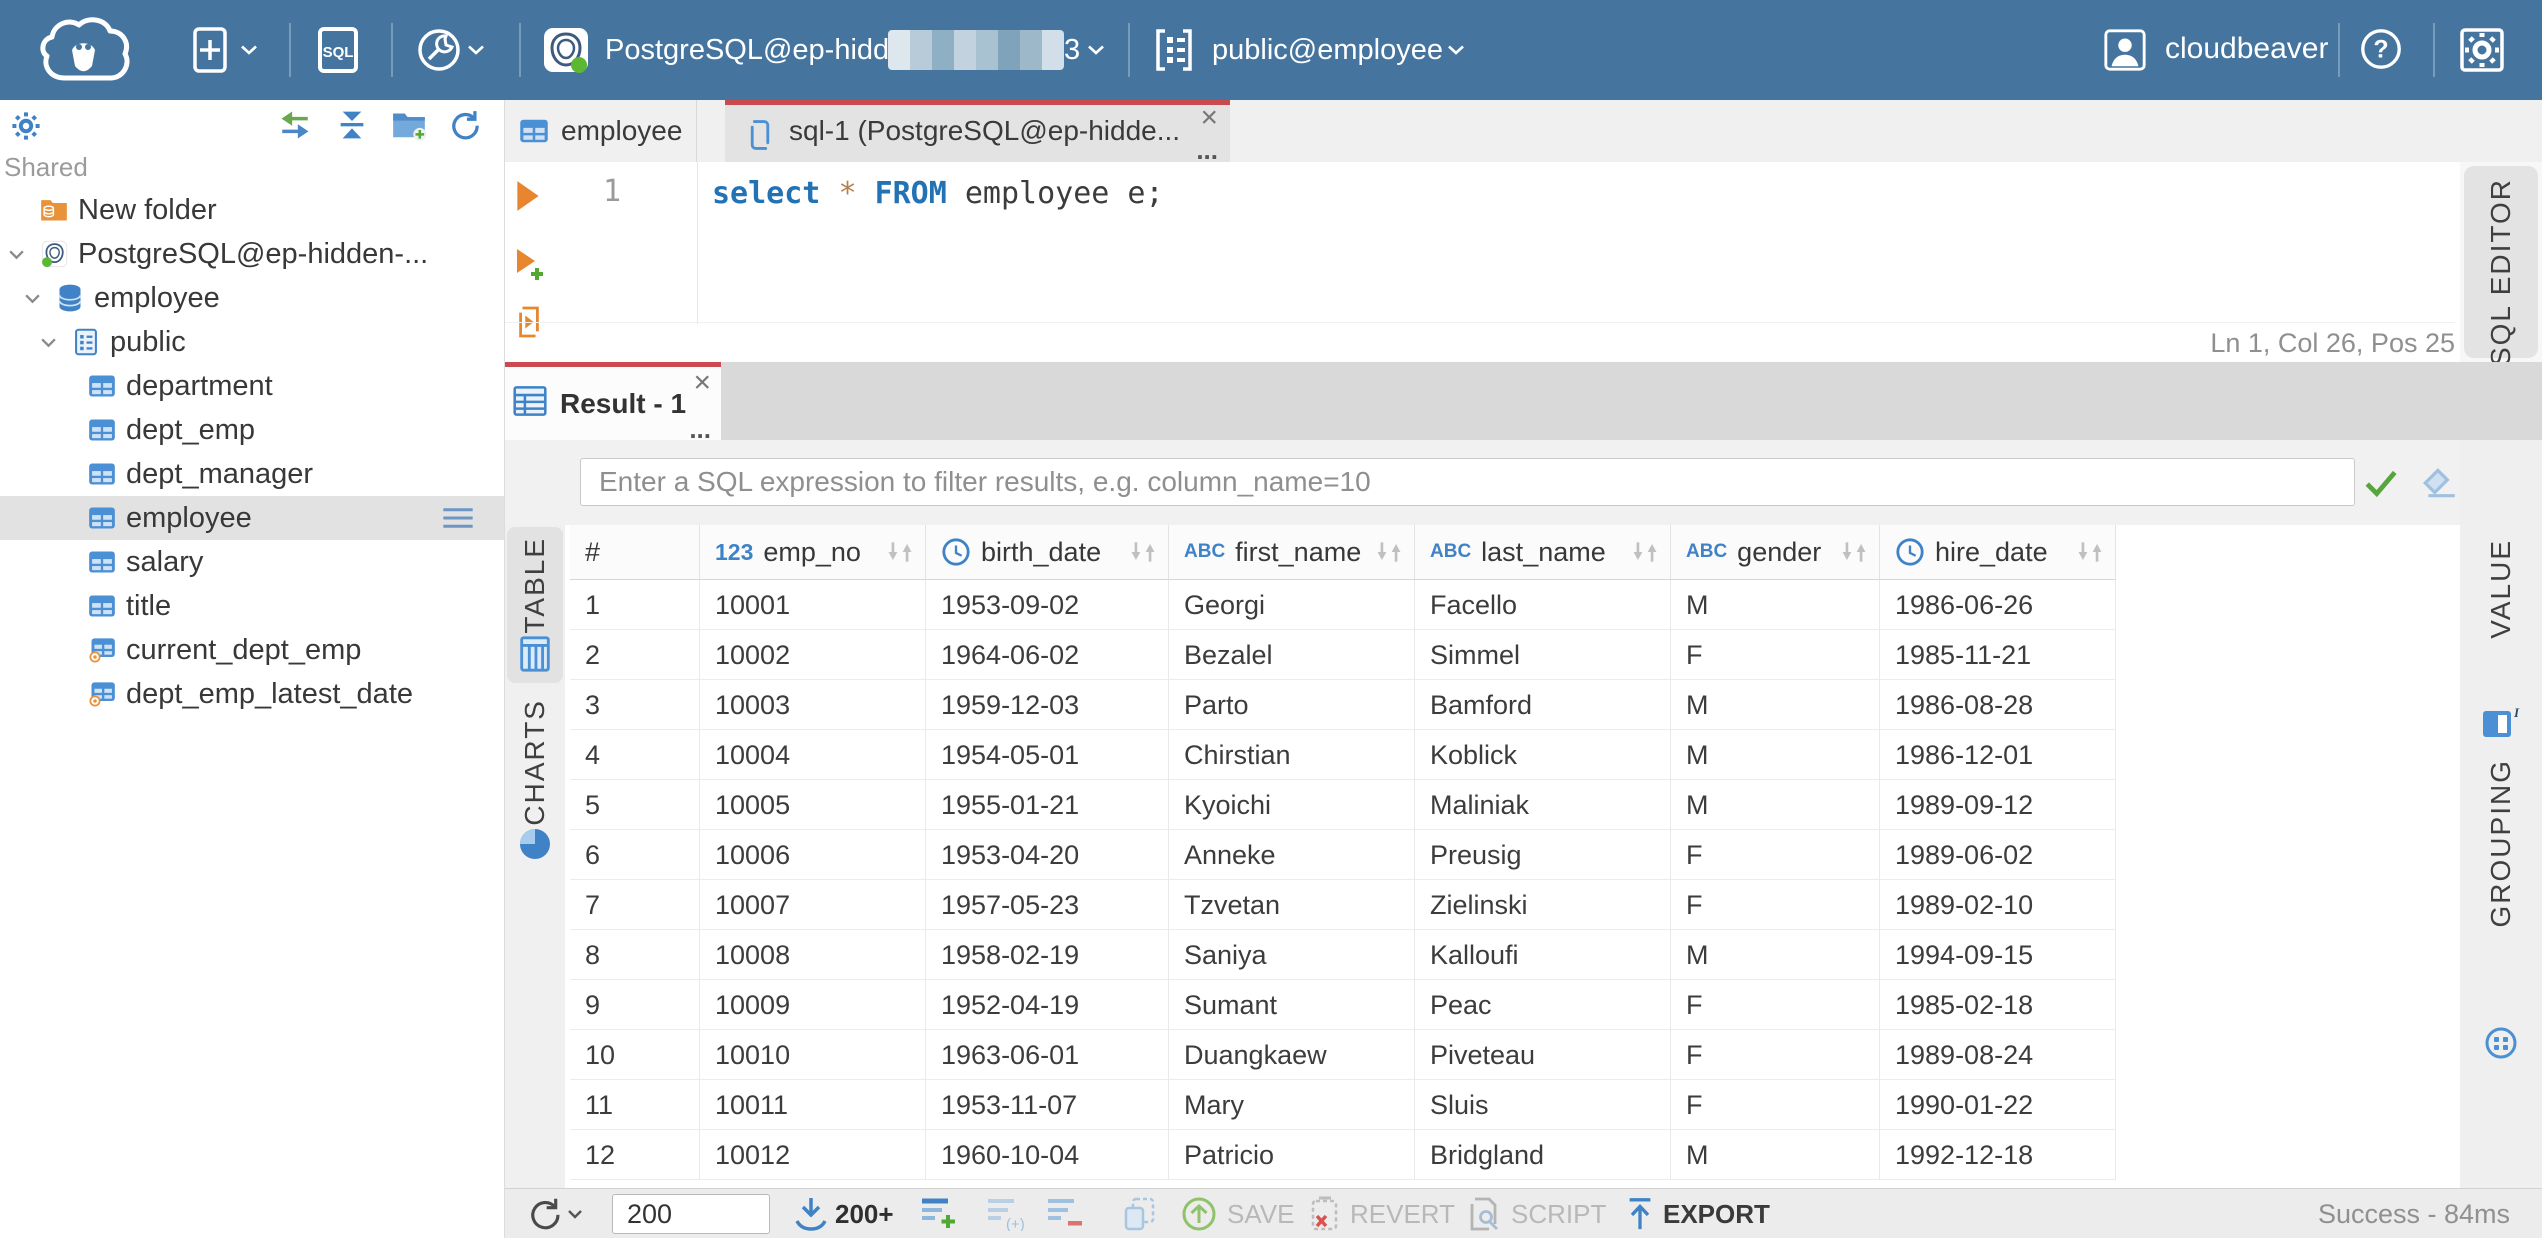 Image resolution: width=2542 pixels, height=1238 pixels. What do you see at coordinates (1260, 1213) in the screenshot?
I see `save-label: SAVE` at bounding box center [1260, 1213].